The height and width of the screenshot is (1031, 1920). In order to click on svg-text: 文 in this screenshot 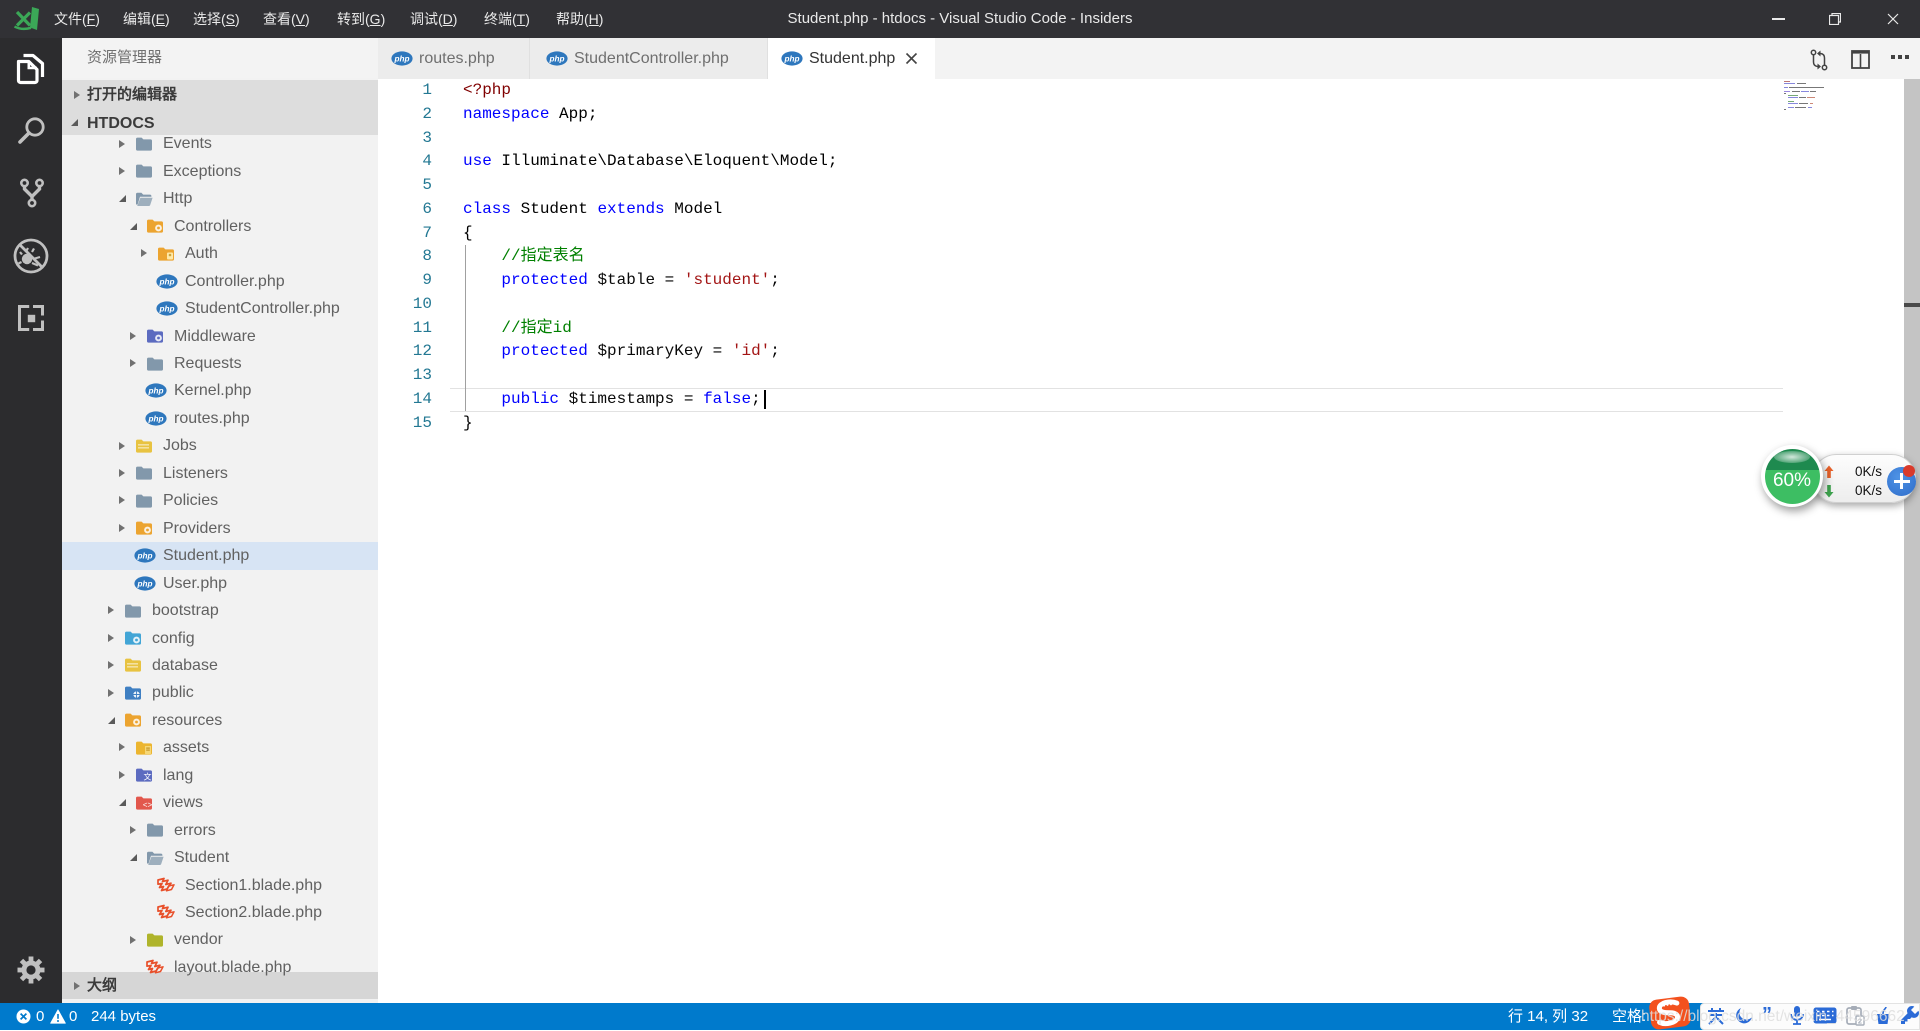, I will do `click(148, 777)`.